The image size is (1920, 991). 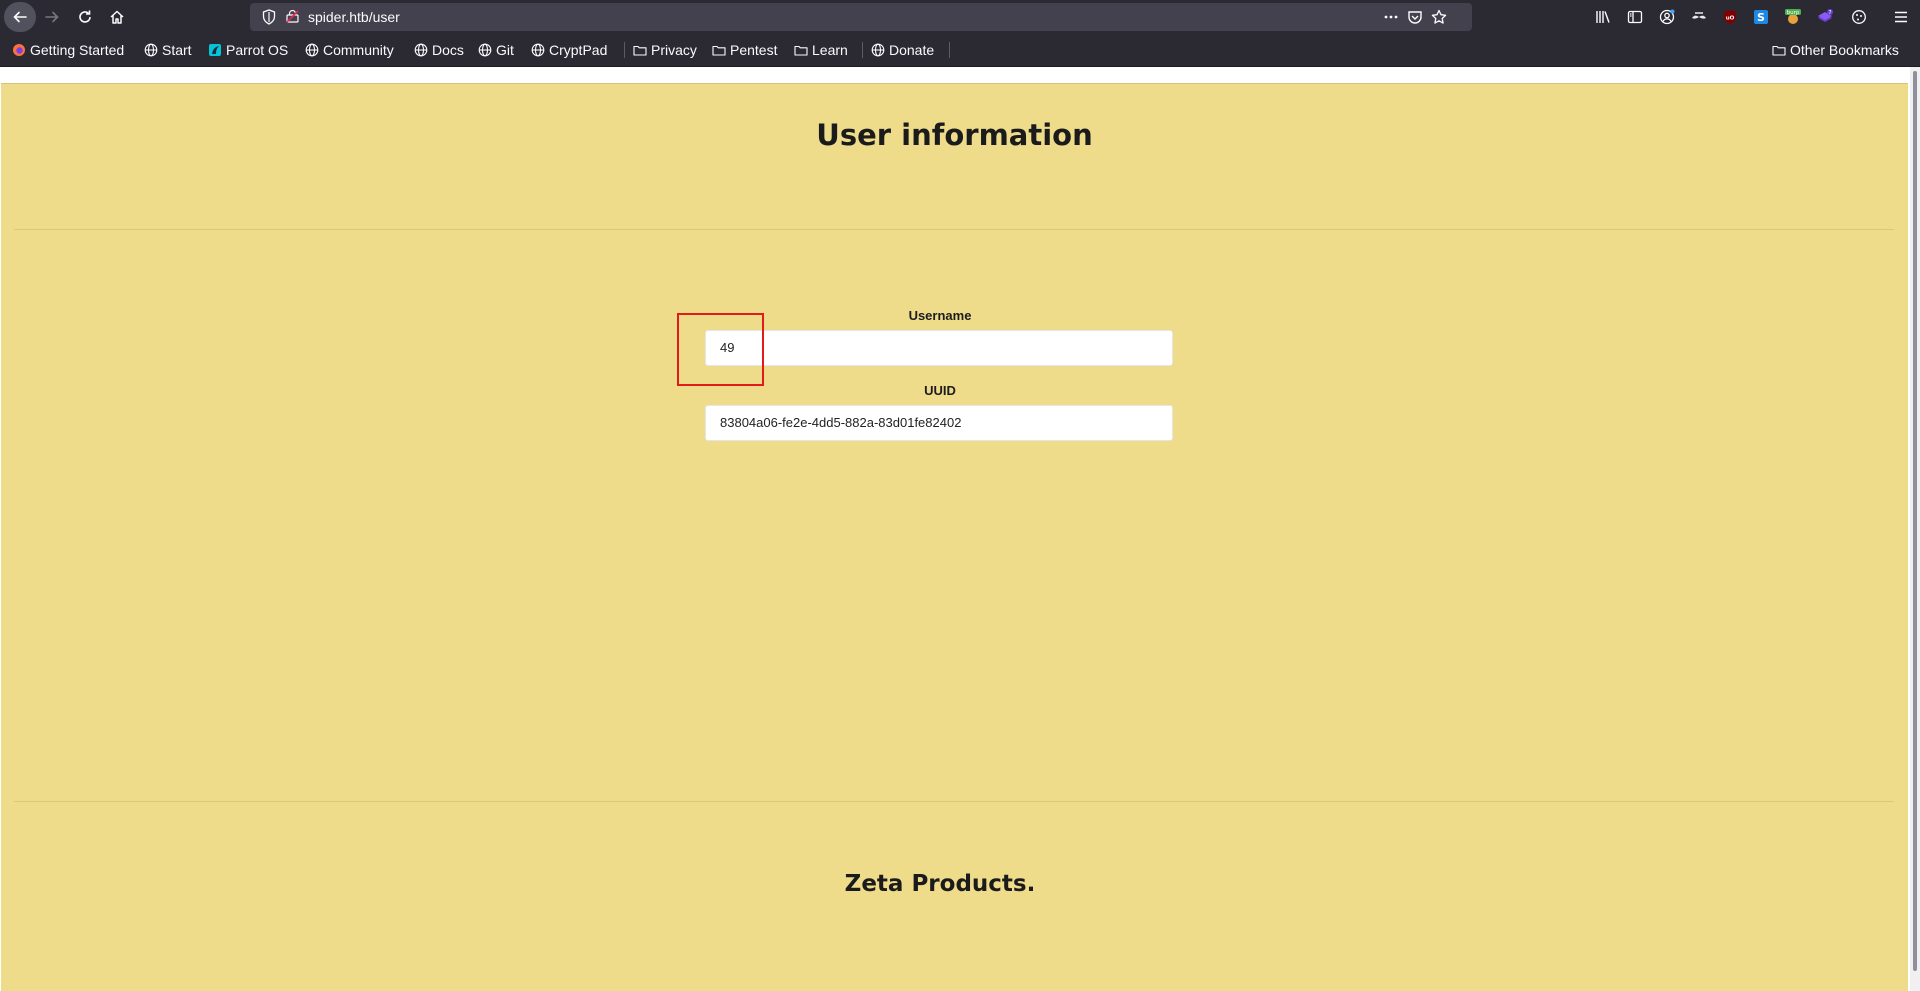 I want to click on bookmark-folder-privacy: Privacy, so click(x=665, y=50).